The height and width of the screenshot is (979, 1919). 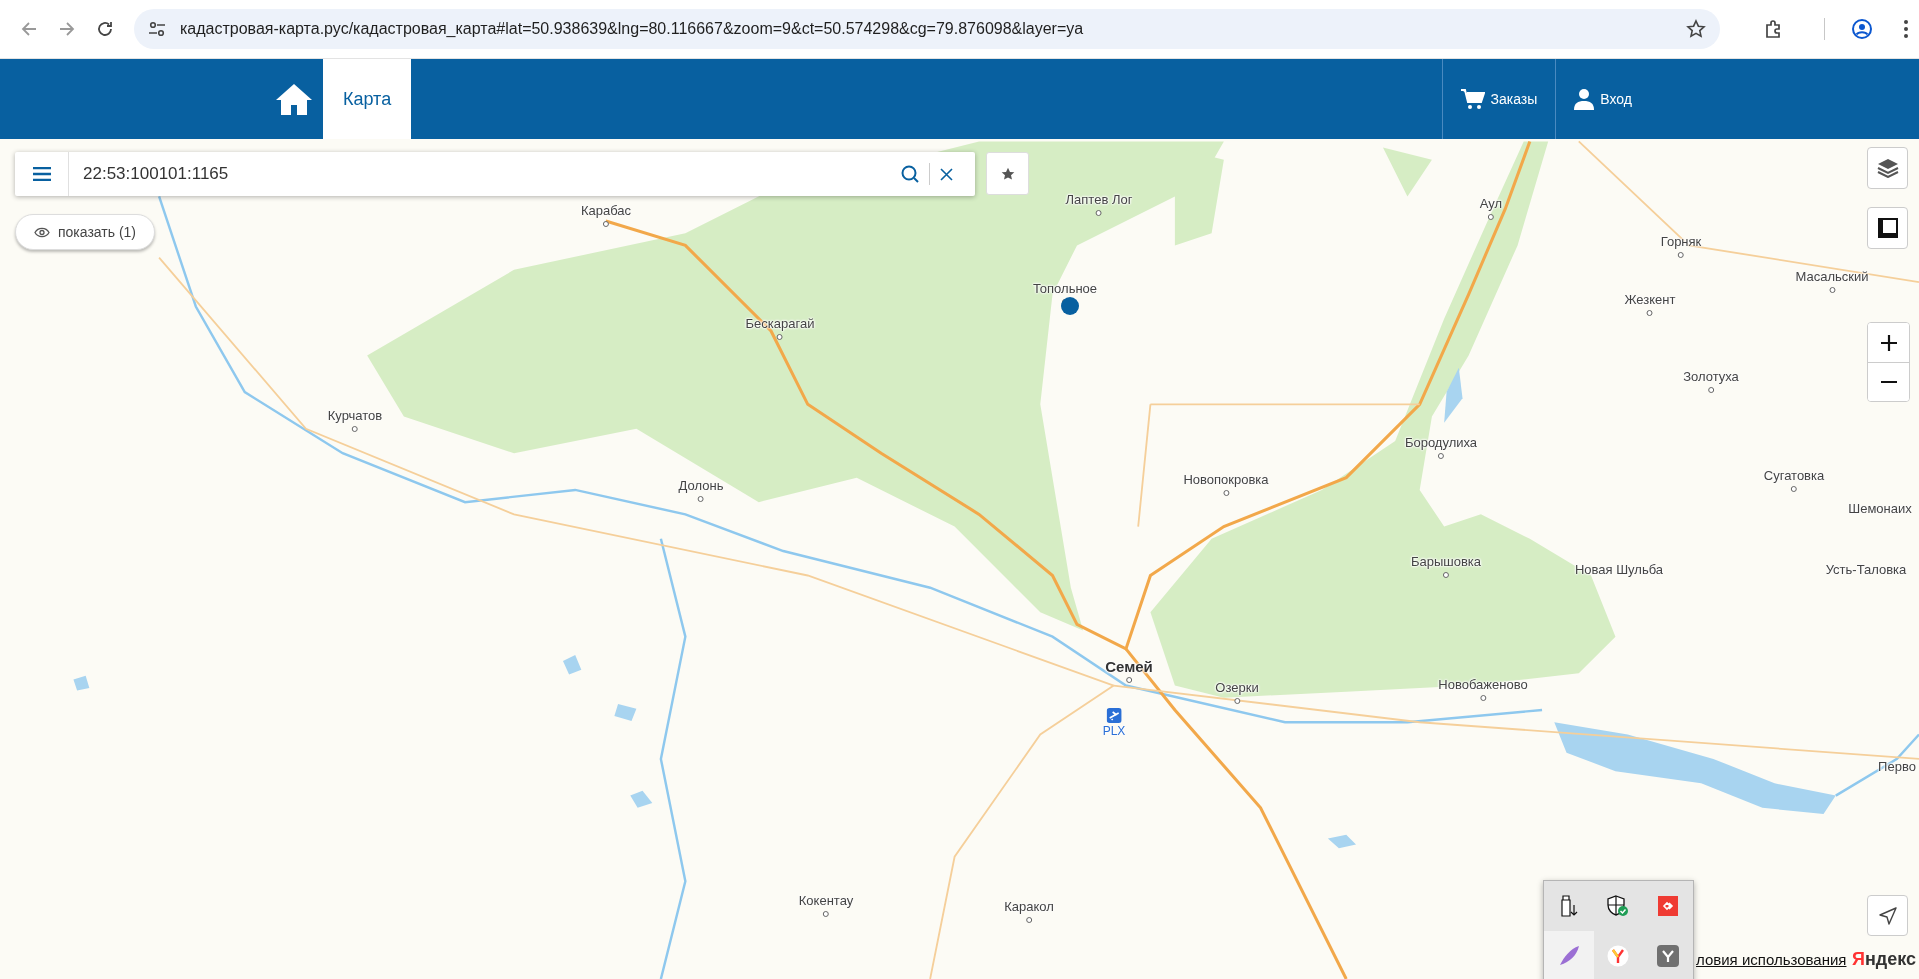 I want to click on navigation-arrow-icon, so click(x=1887, y=915).